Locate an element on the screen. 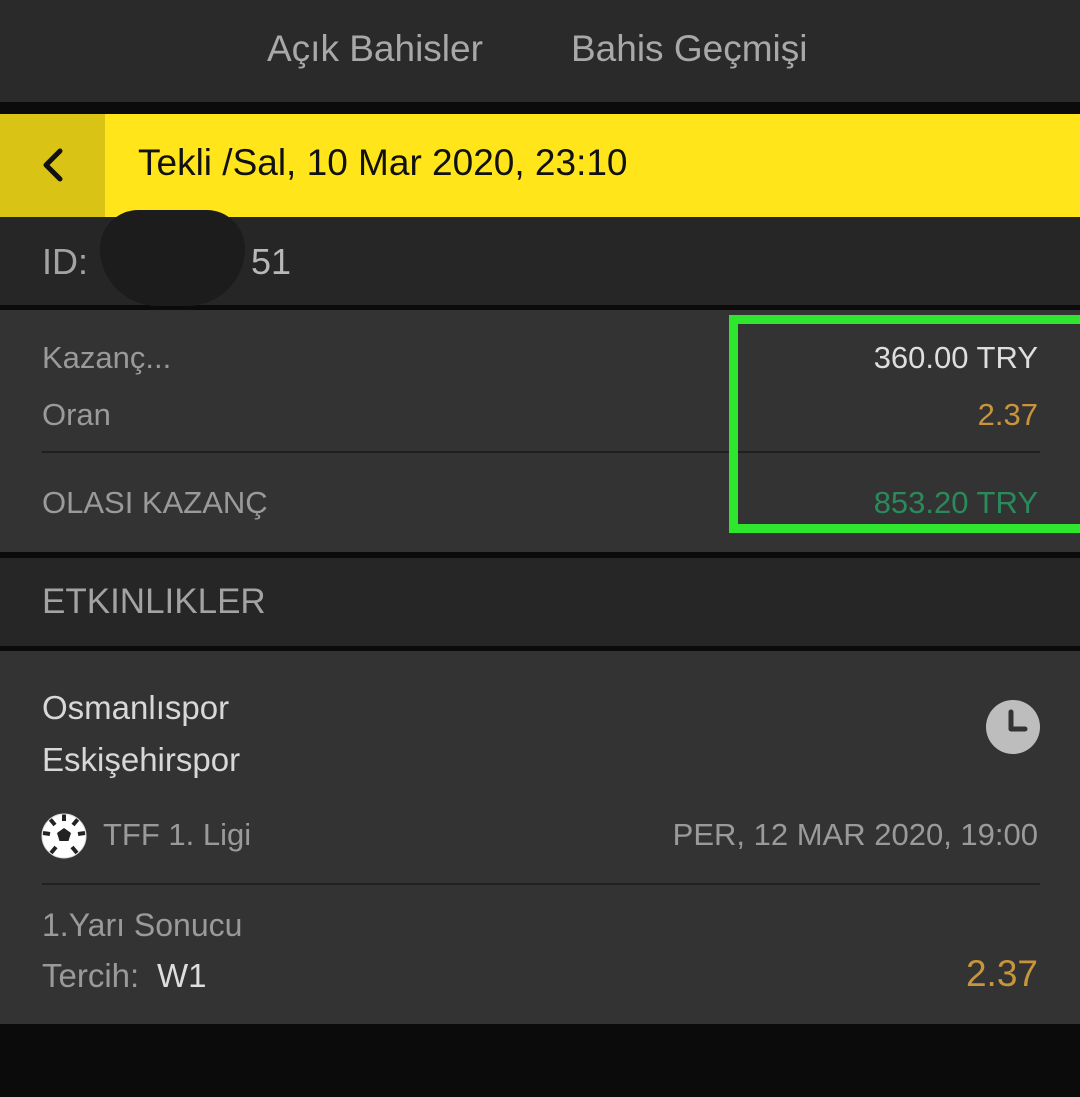 The height and width of the screenshot is (1097, 1080). league-name: TFF 1. Ligi is located at coordinates (177, 834).